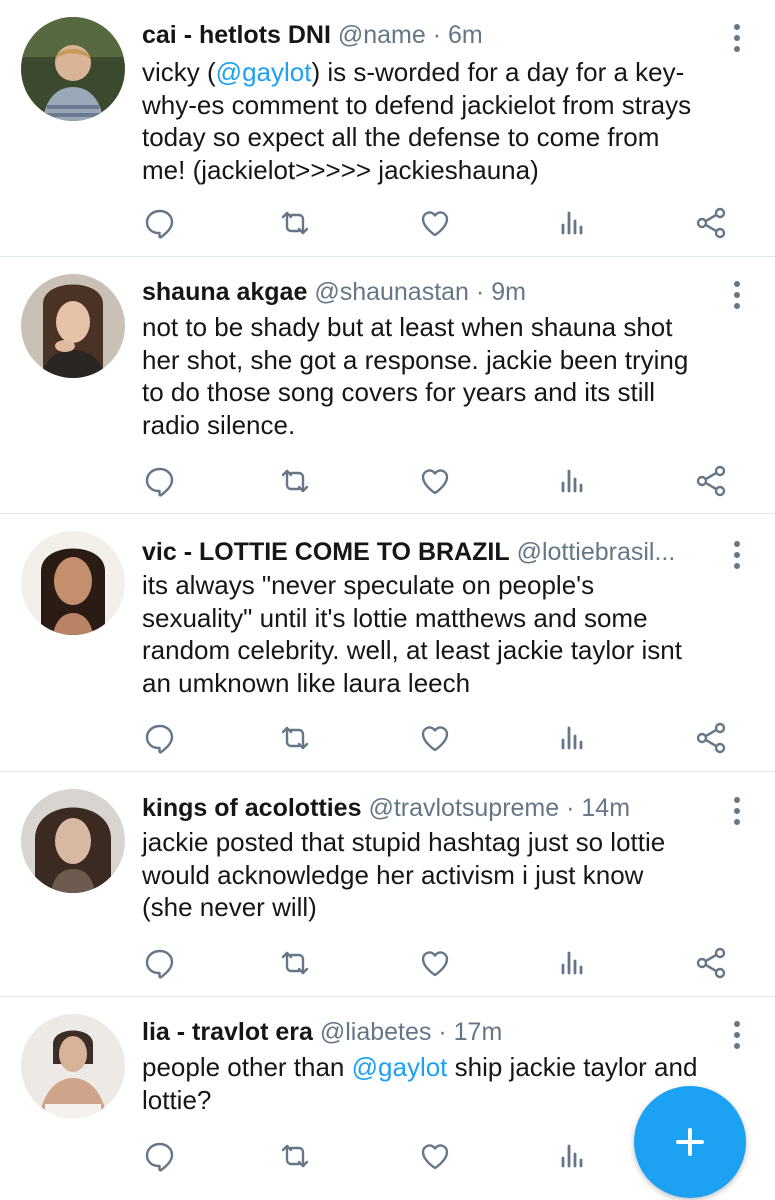 This screenshot has height=1200, width=775. I want to click on text-segment: vicky (, so click(179, 72).